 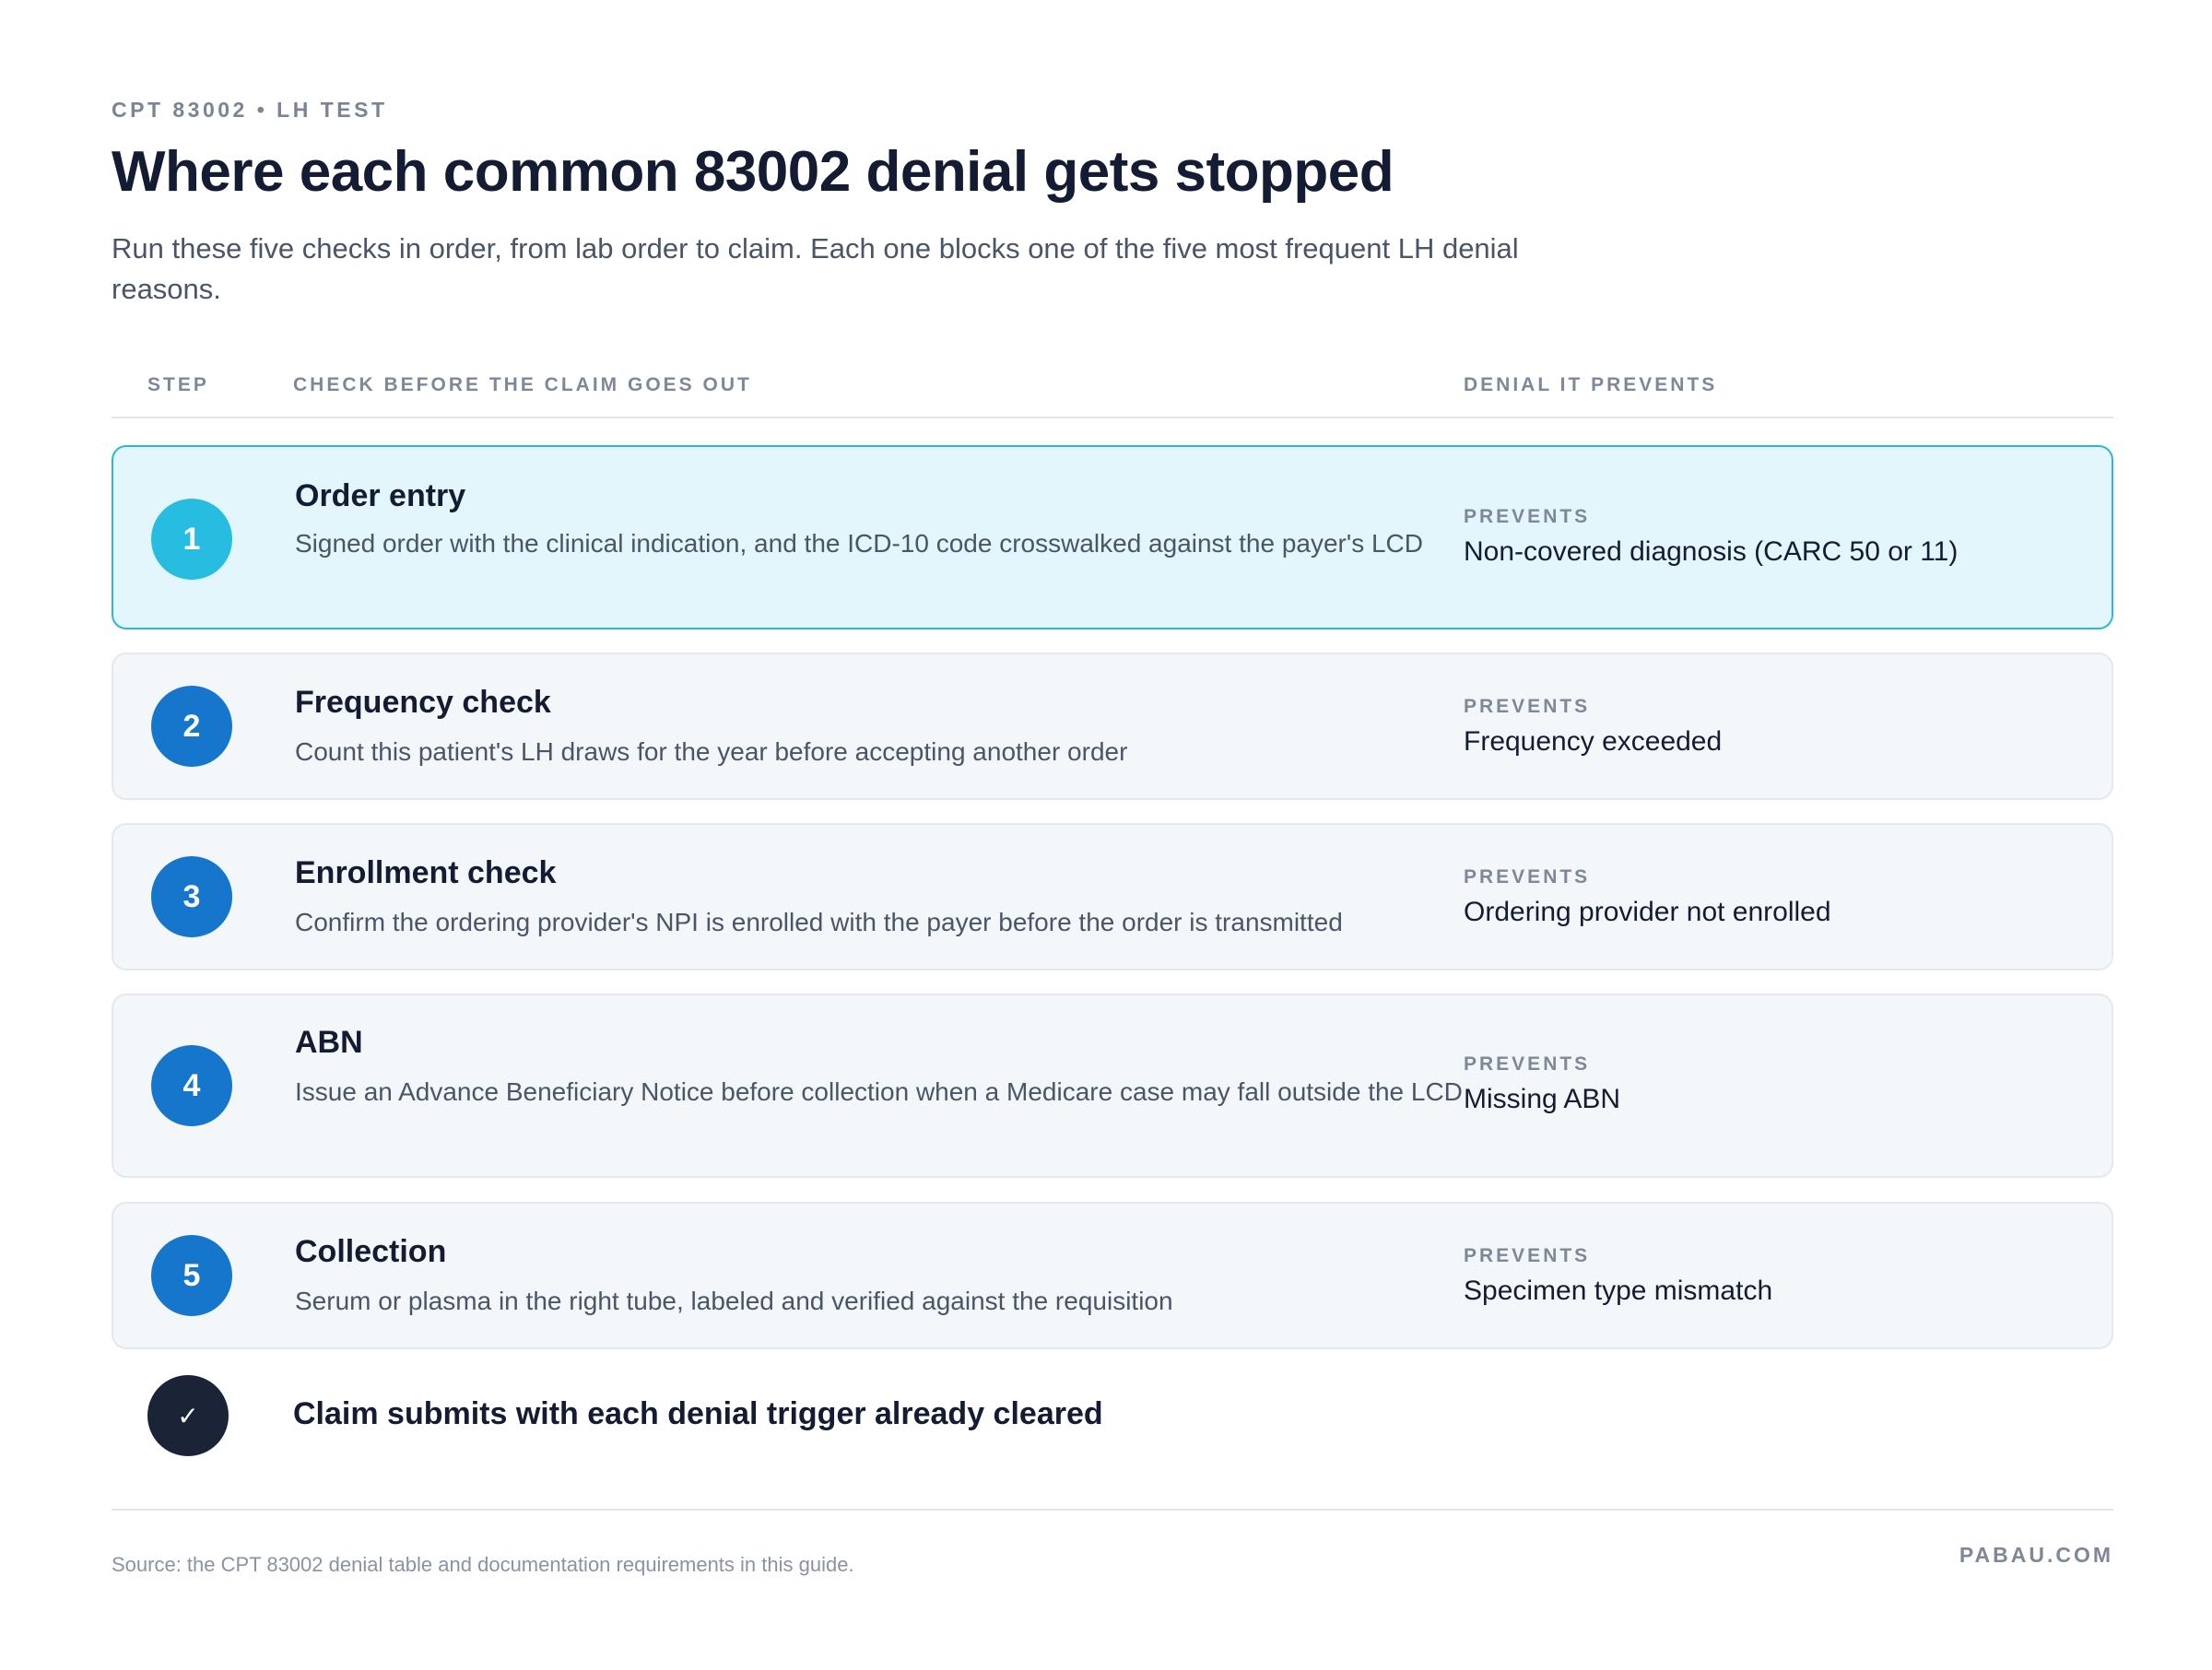 I want to click on step-title: Frequency check, so click(x=423, y=702).